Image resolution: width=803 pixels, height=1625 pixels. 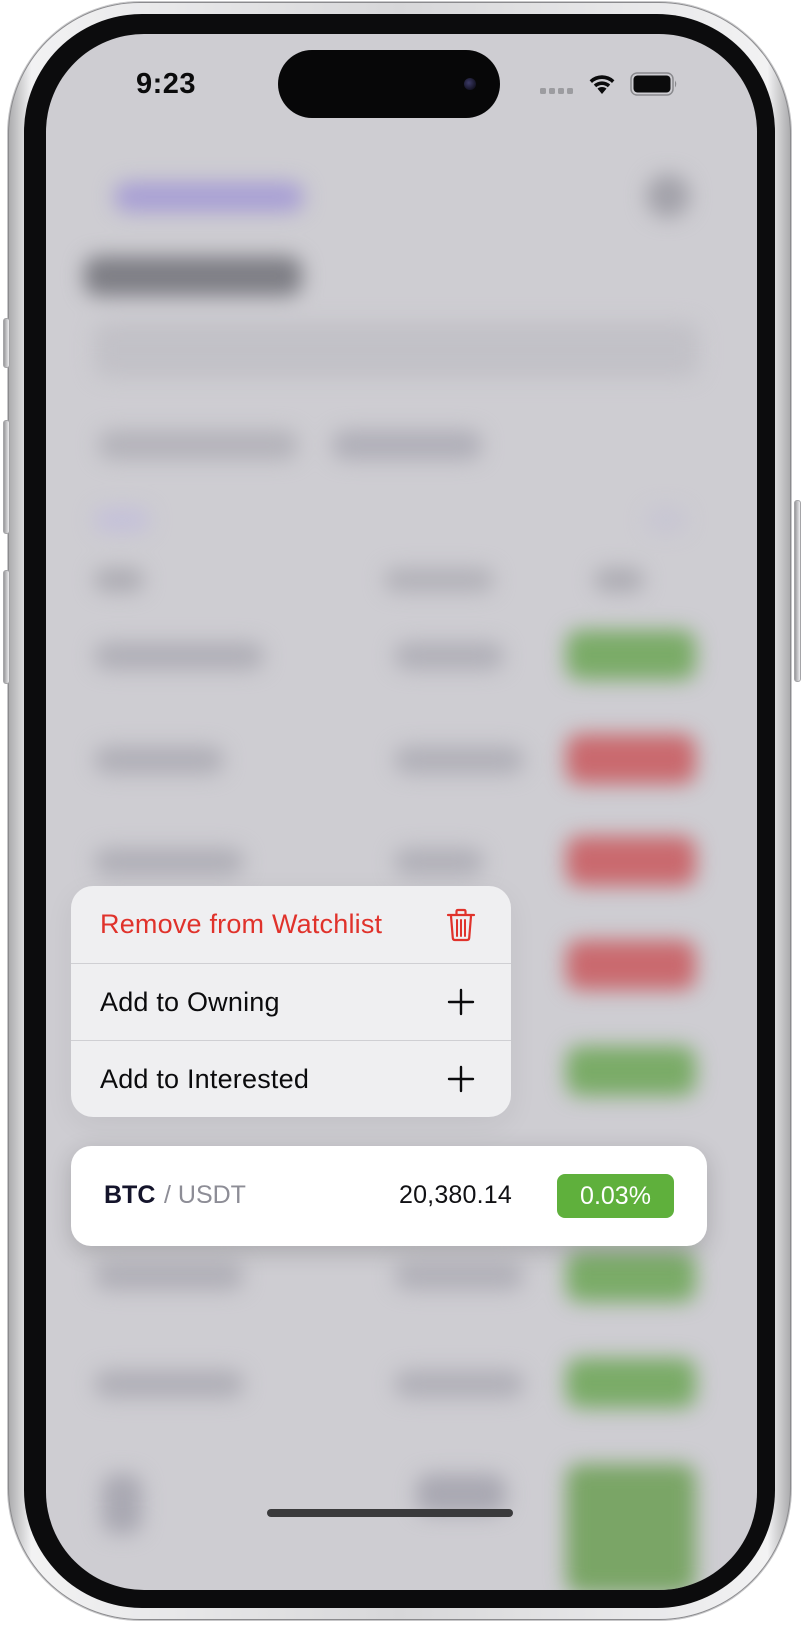 I want to click on blurred-header-price, so click(x=439, y=580).